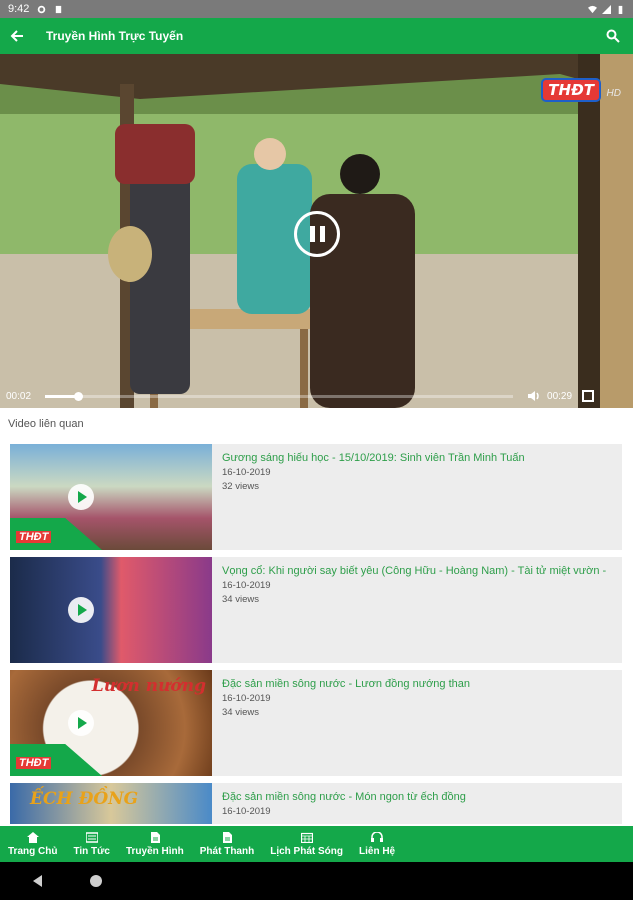 This screenshot has width=633, height=900. What do you see at coordinates (306, 844) in the screenshot?
I see `nav-item-schedule: Lịch Phát Sóng` at bounding box center [306, 844].